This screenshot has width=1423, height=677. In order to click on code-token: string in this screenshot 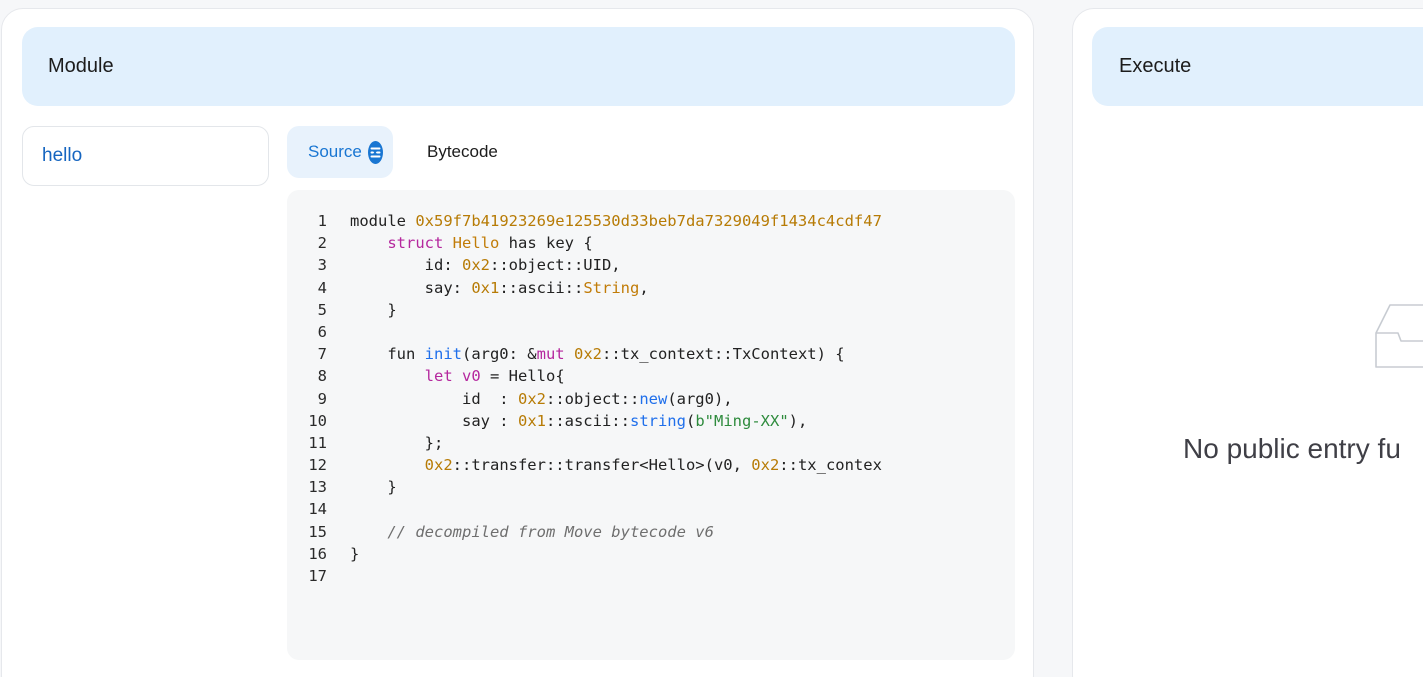, I will do `click(657, 420)`.